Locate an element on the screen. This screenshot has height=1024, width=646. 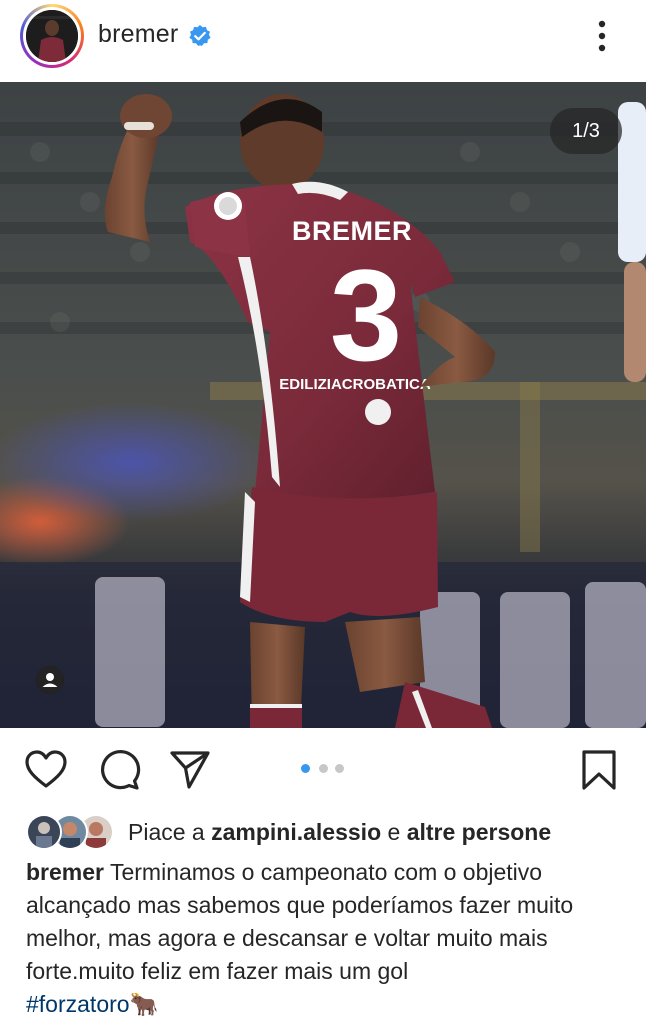
post-actions is located at coordinates (323, 770).